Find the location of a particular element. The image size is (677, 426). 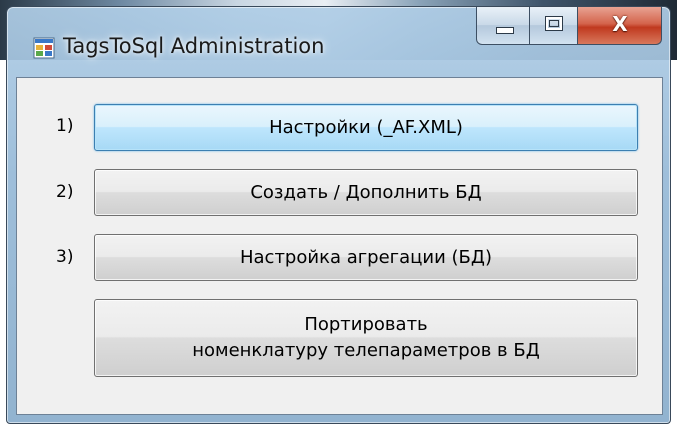

close-button: X is located at coordinates (620, 26).